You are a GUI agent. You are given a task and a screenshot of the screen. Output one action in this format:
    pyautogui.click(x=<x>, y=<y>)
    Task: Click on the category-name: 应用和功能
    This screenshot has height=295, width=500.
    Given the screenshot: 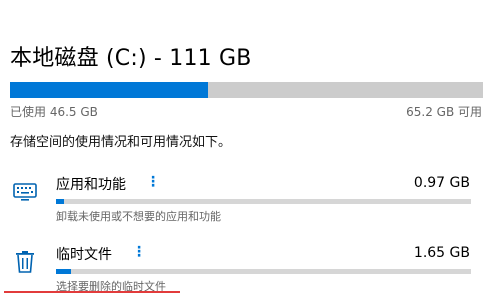 What is the action you would take?
    pyautogui.click(x=91, y=185)
    